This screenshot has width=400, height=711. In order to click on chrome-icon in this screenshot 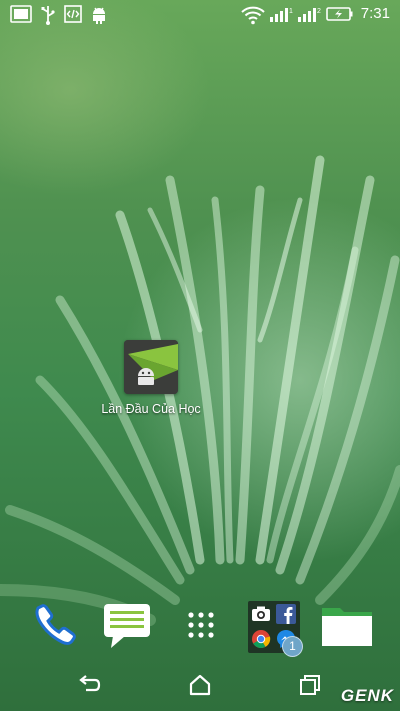, I will do `click(261, 639)`.